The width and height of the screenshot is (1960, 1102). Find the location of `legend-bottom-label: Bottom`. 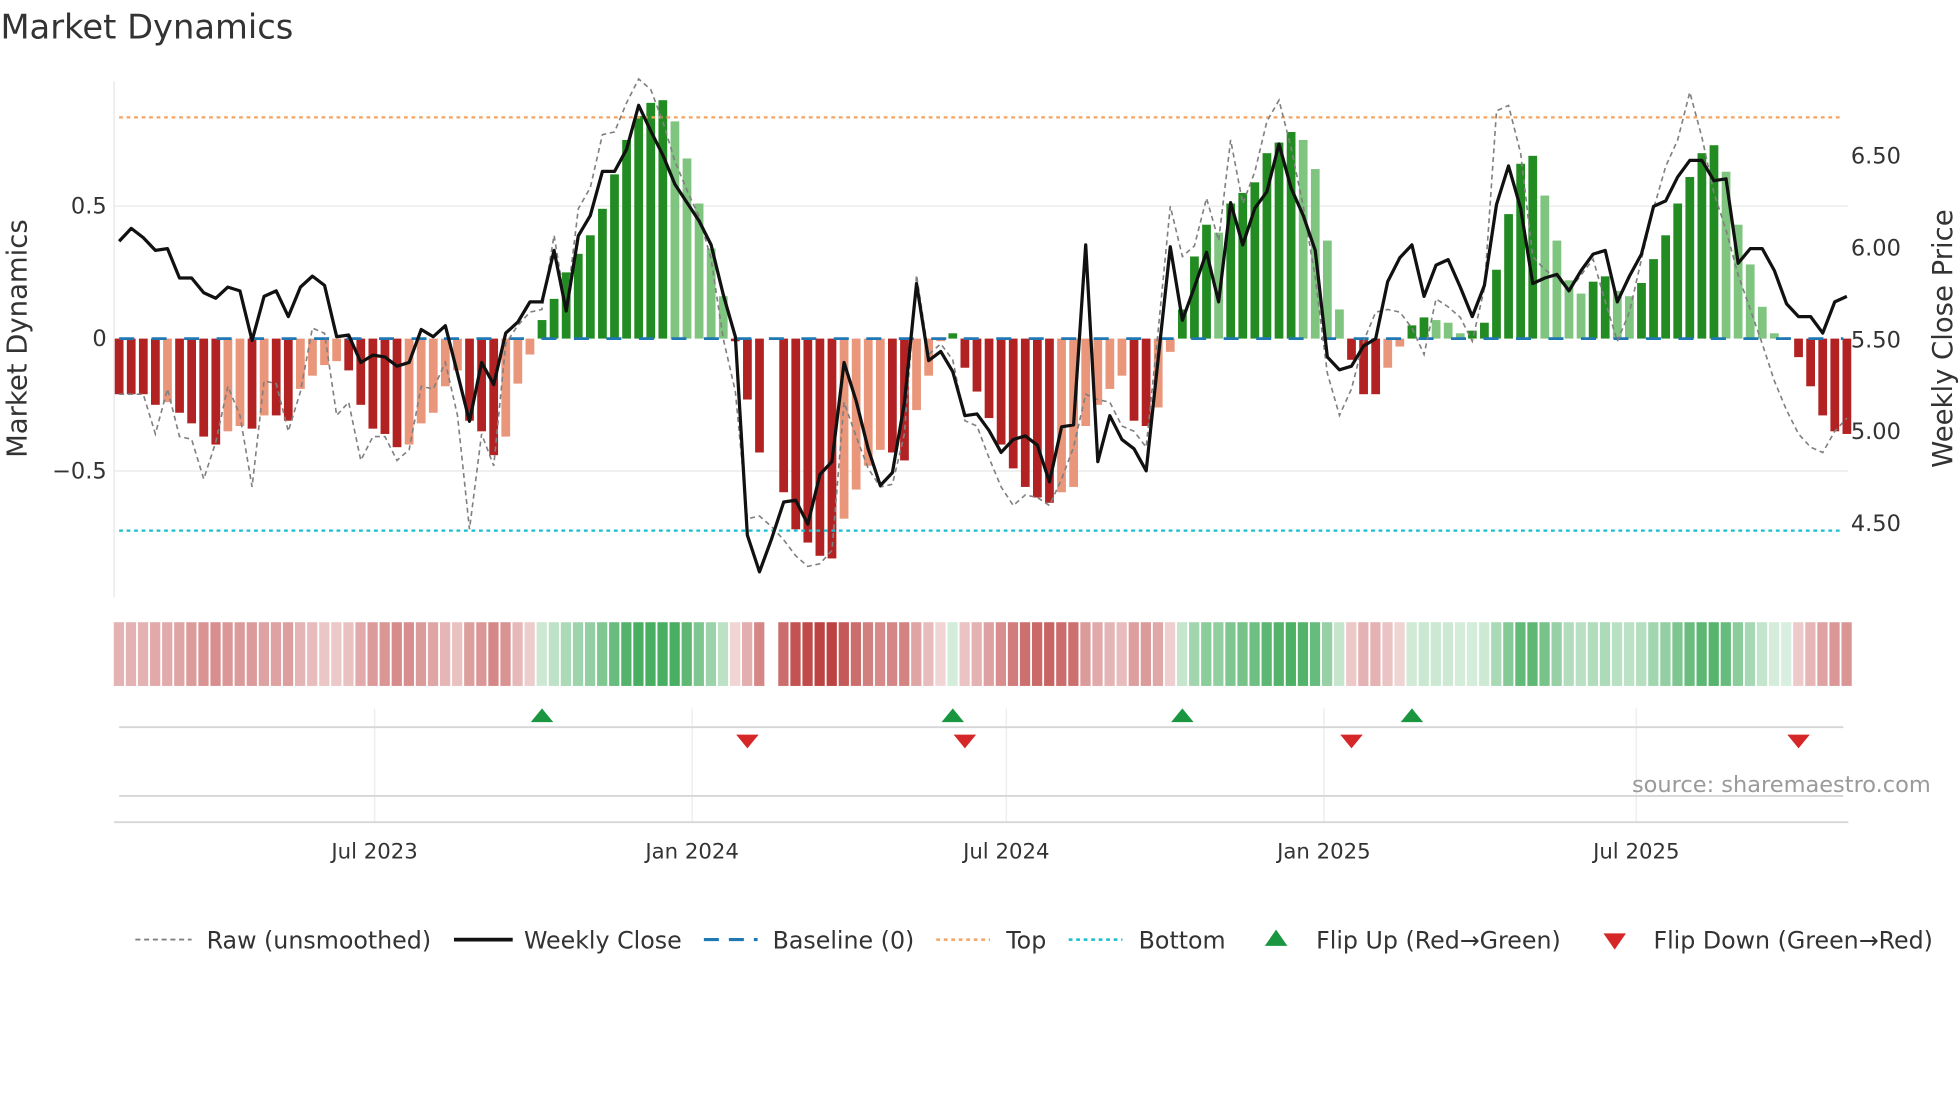

legend-bottom-label: Bottom is located at coordinates (1182, 940).